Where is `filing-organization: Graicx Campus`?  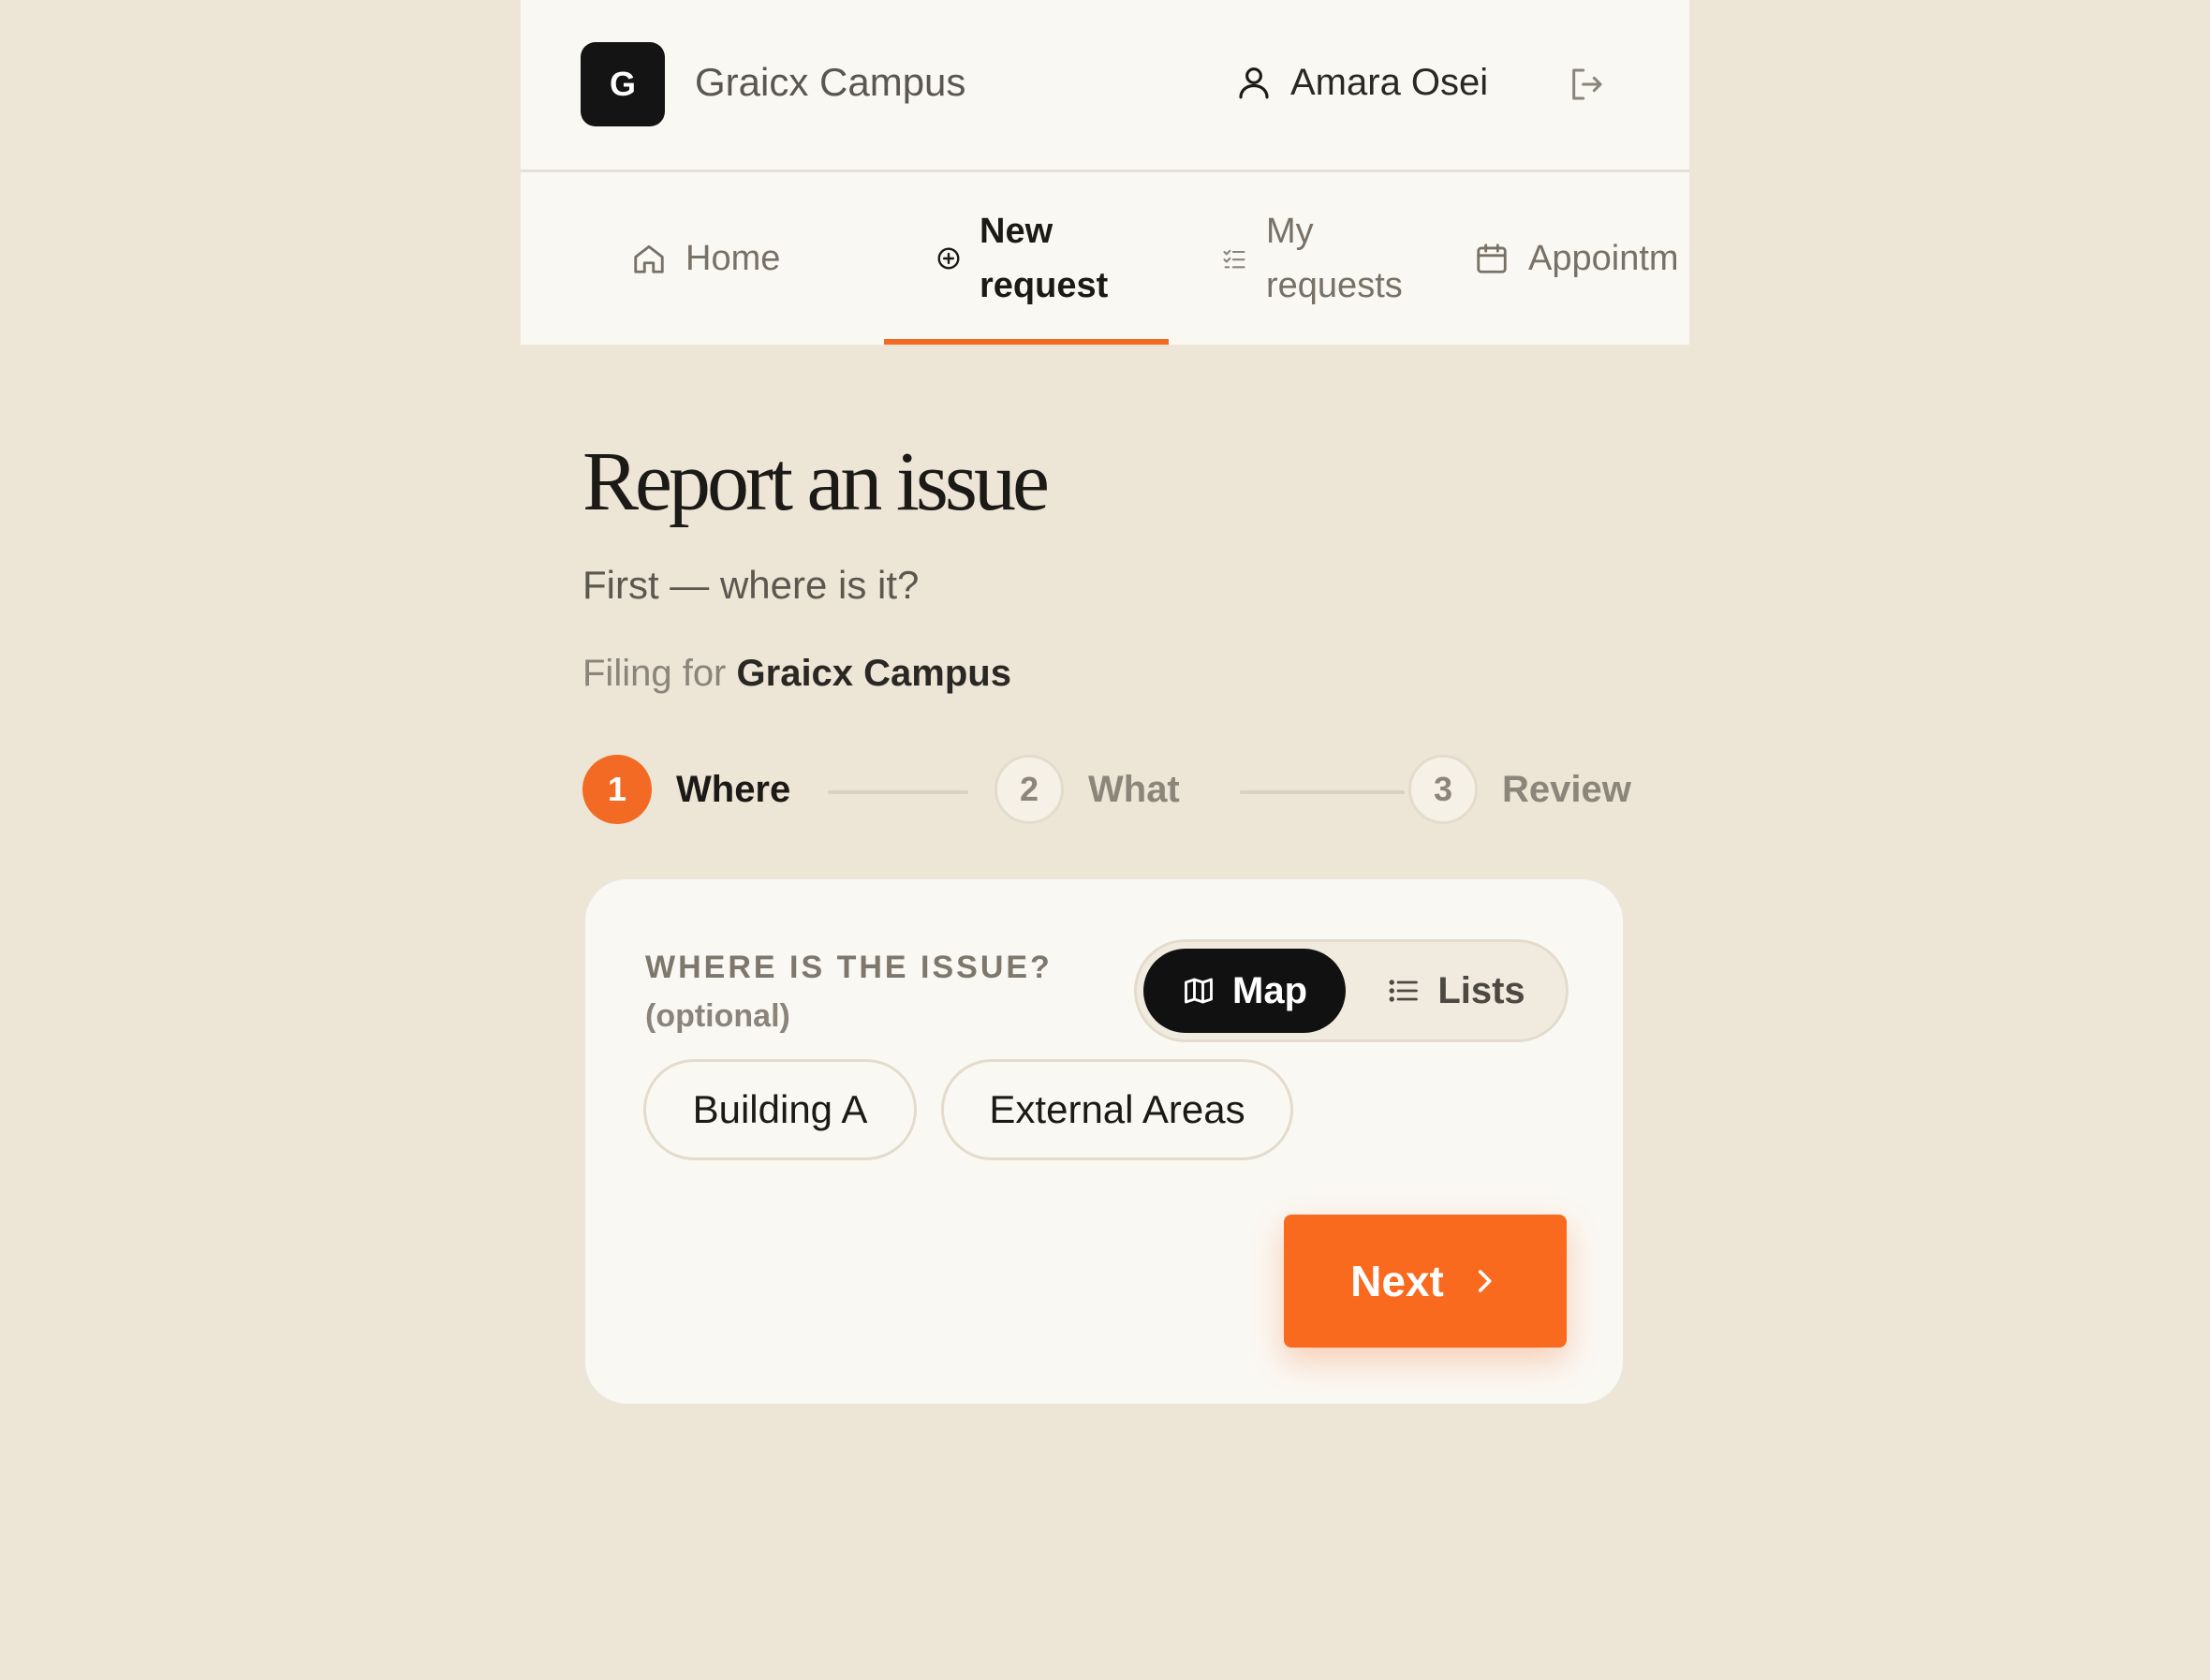 filing-organization: Graicx Campus is located at coordinates (873, 673).